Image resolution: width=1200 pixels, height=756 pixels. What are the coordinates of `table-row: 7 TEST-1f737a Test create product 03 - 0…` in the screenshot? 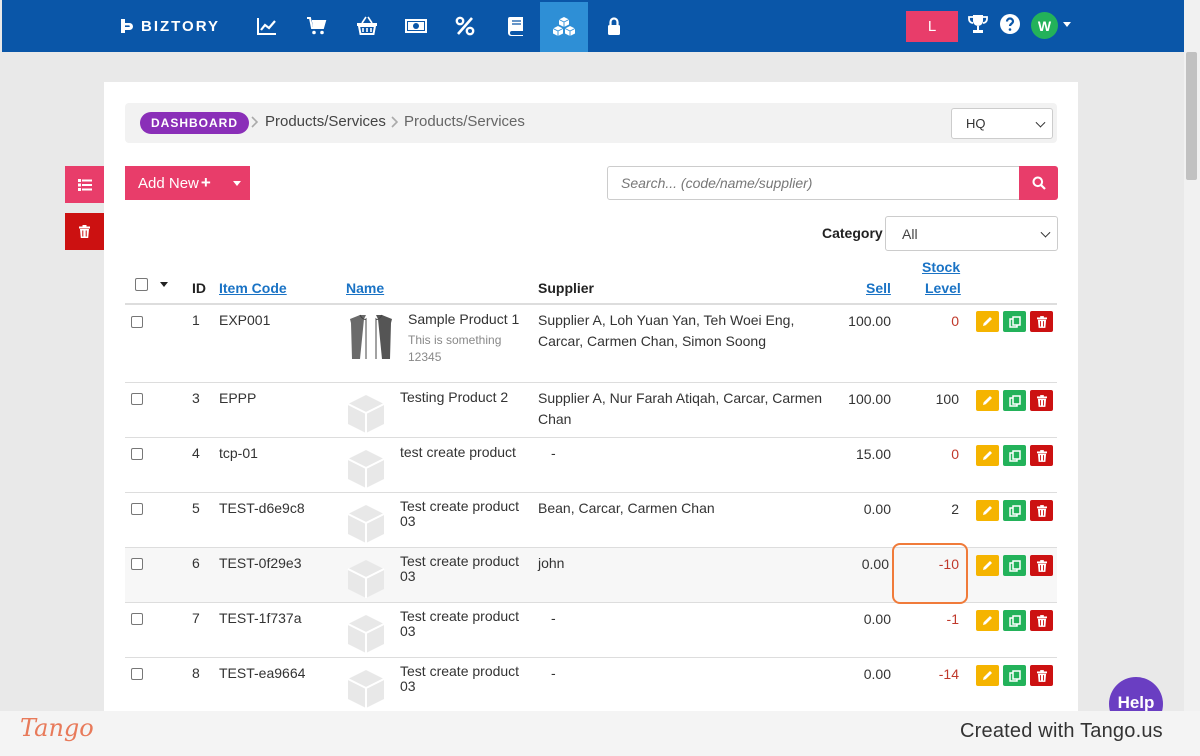 It's located at (591, 630).